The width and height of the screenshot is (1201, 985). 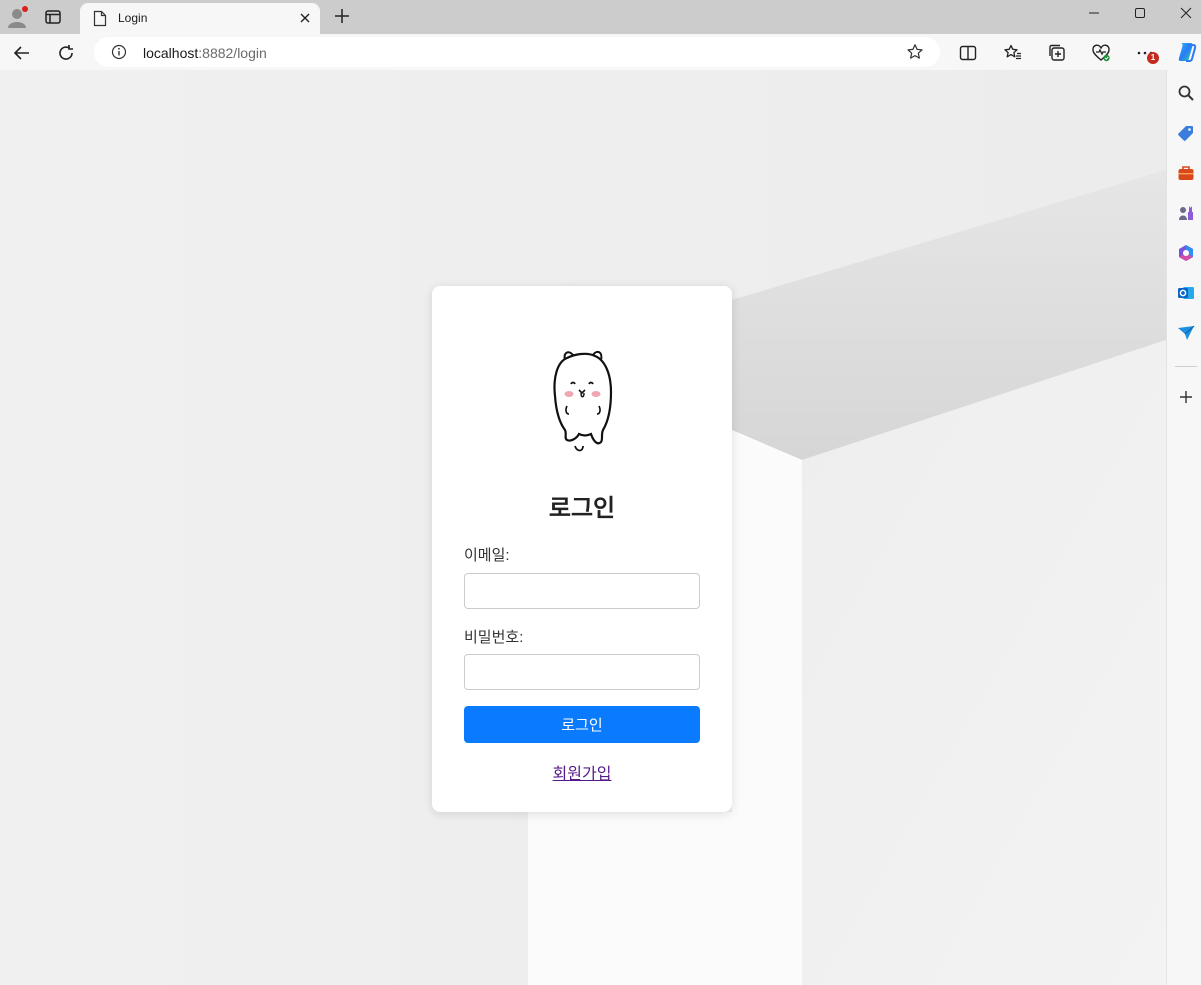 What do you see at coordinates (1013, 53) in the screenshot?
I see `favorites-icon` at bounding box center [1013, 53].